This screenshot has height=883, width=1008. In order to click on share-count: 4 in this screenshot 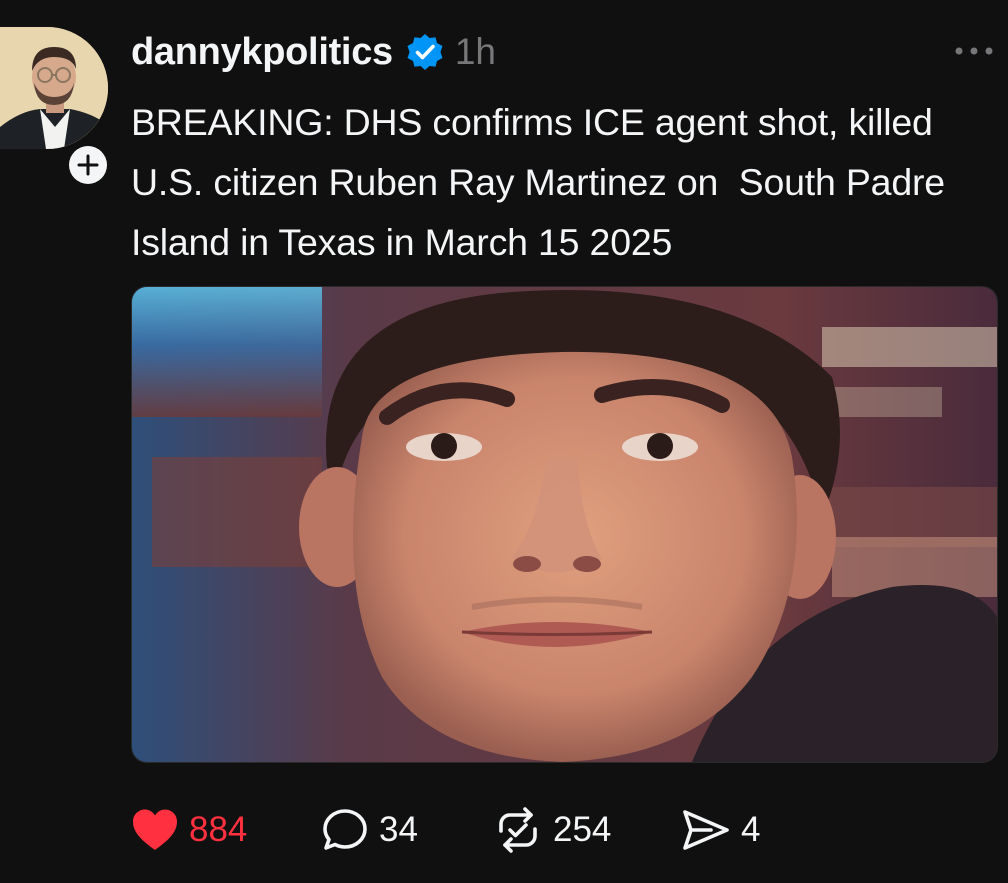, I will do `click(751, 829)`.